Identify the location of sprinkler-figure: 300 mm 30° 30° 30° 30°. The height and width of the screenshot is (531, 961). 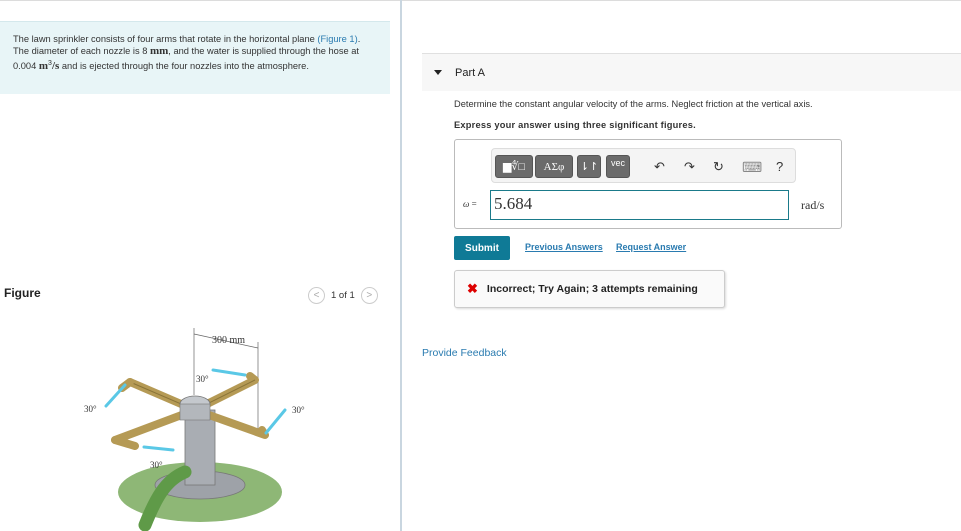
(194, 429).